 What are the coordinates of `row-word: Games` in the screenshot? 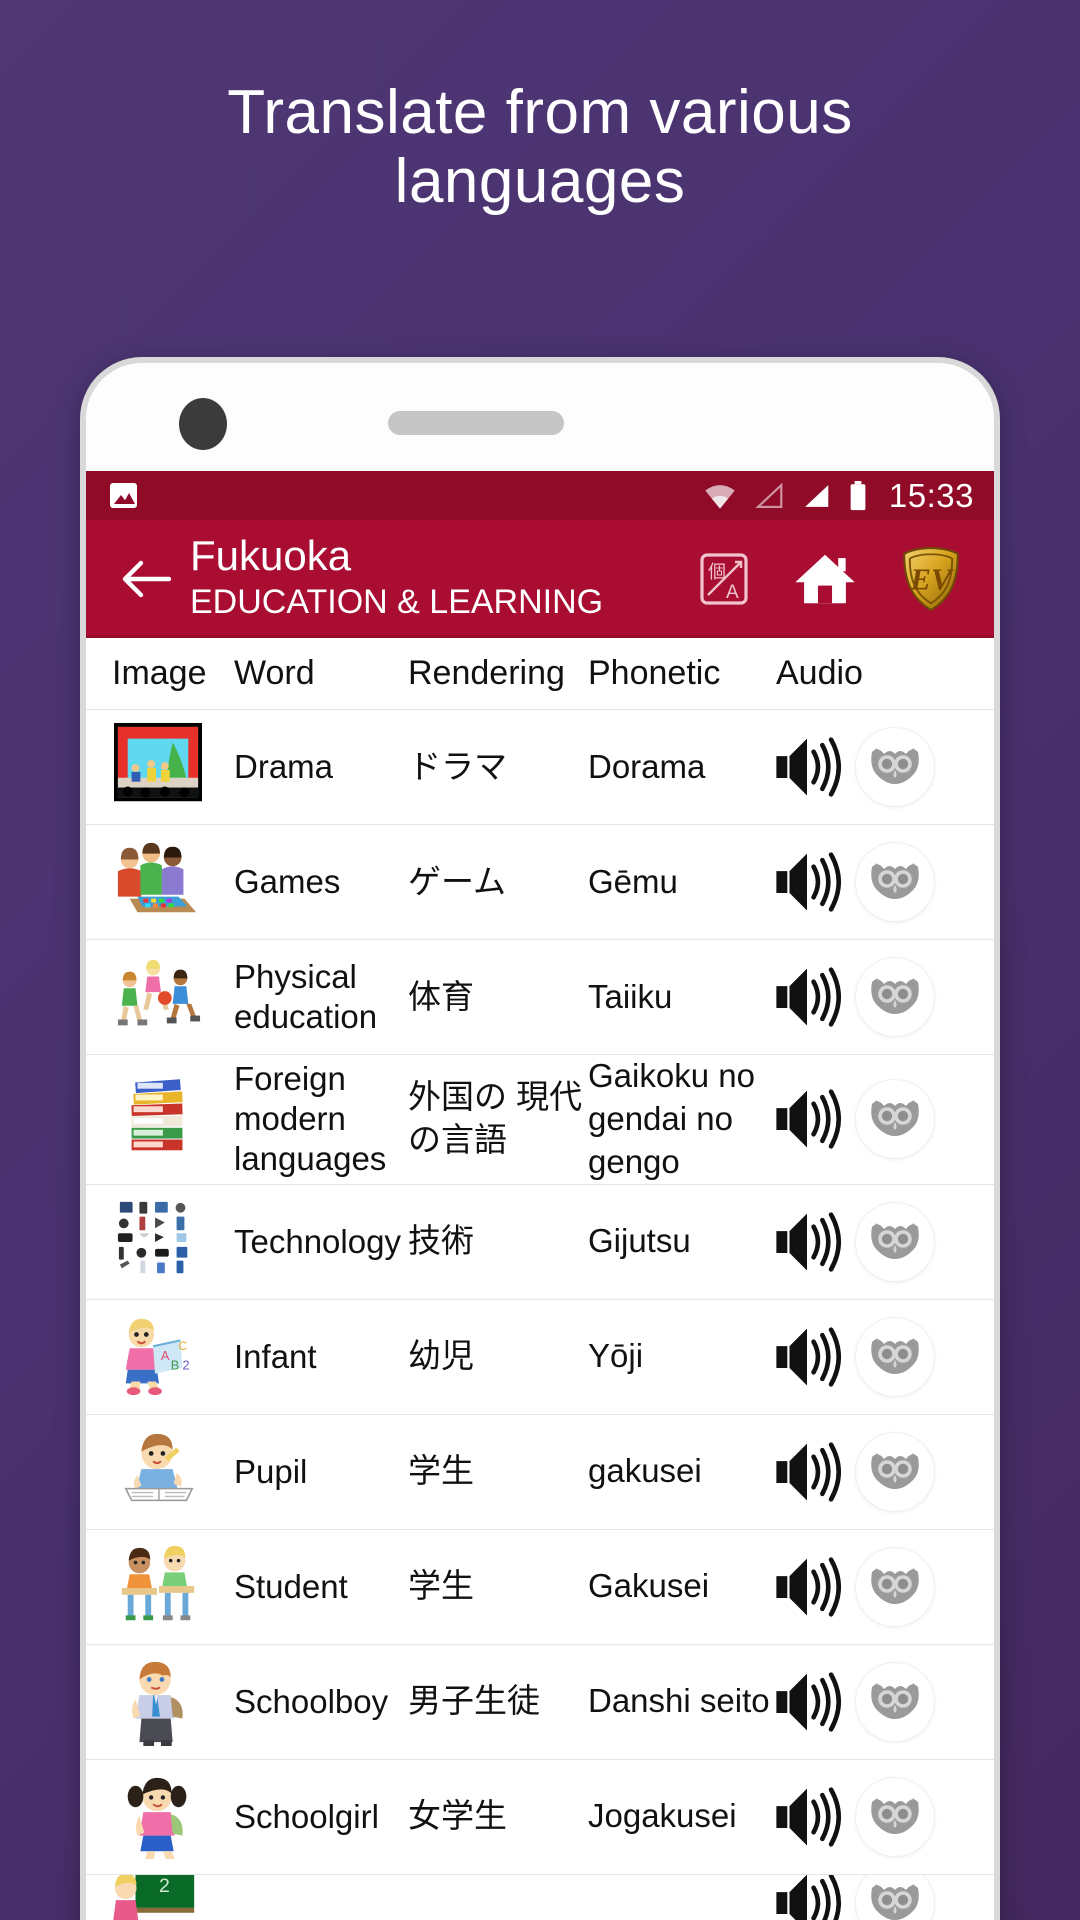 It's located at (287, 881).